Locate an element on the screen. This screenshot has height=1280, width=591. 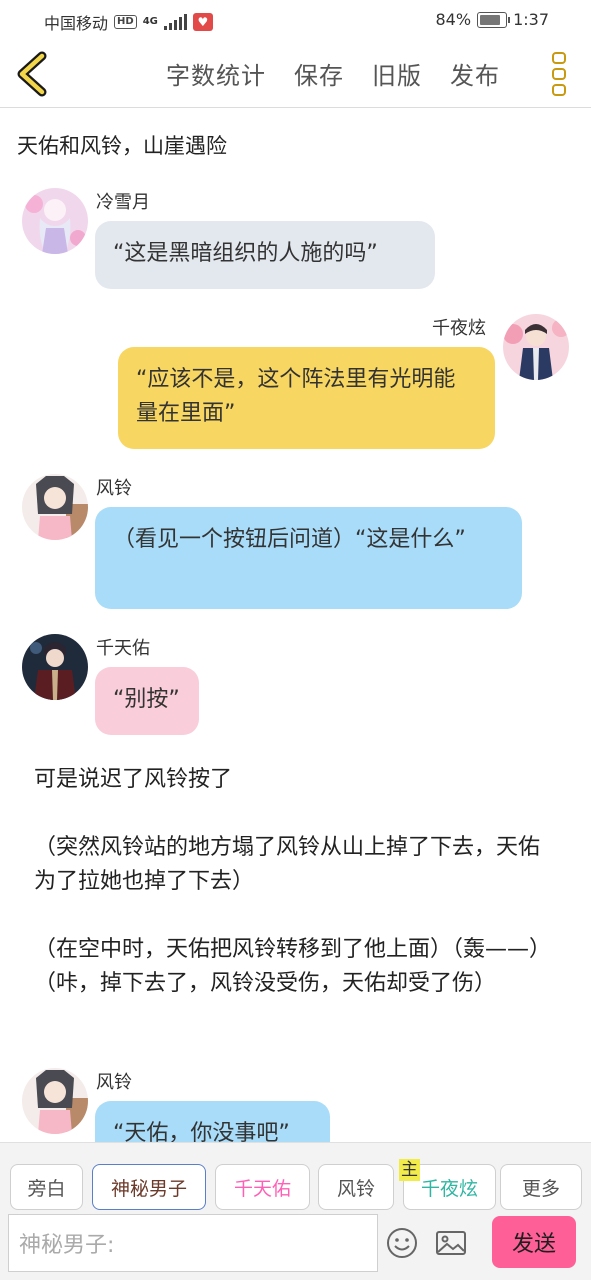
carrier-label: 中国移动 is located at coordinates (76, 23).